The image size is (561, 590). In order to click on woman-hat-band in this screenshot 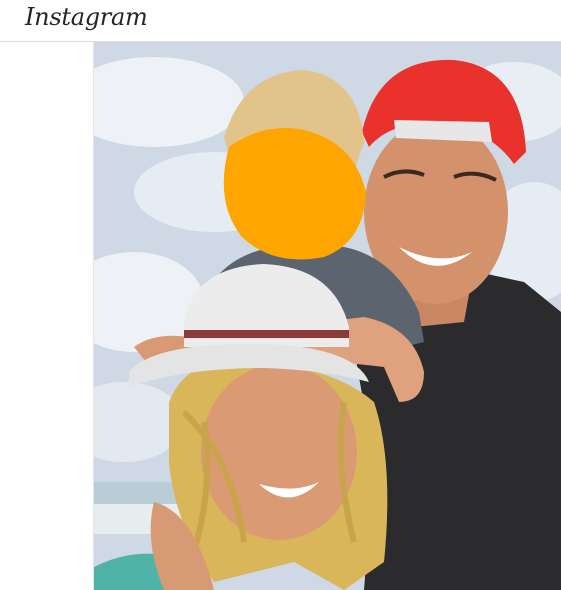, I will do `click(266, 334)`.